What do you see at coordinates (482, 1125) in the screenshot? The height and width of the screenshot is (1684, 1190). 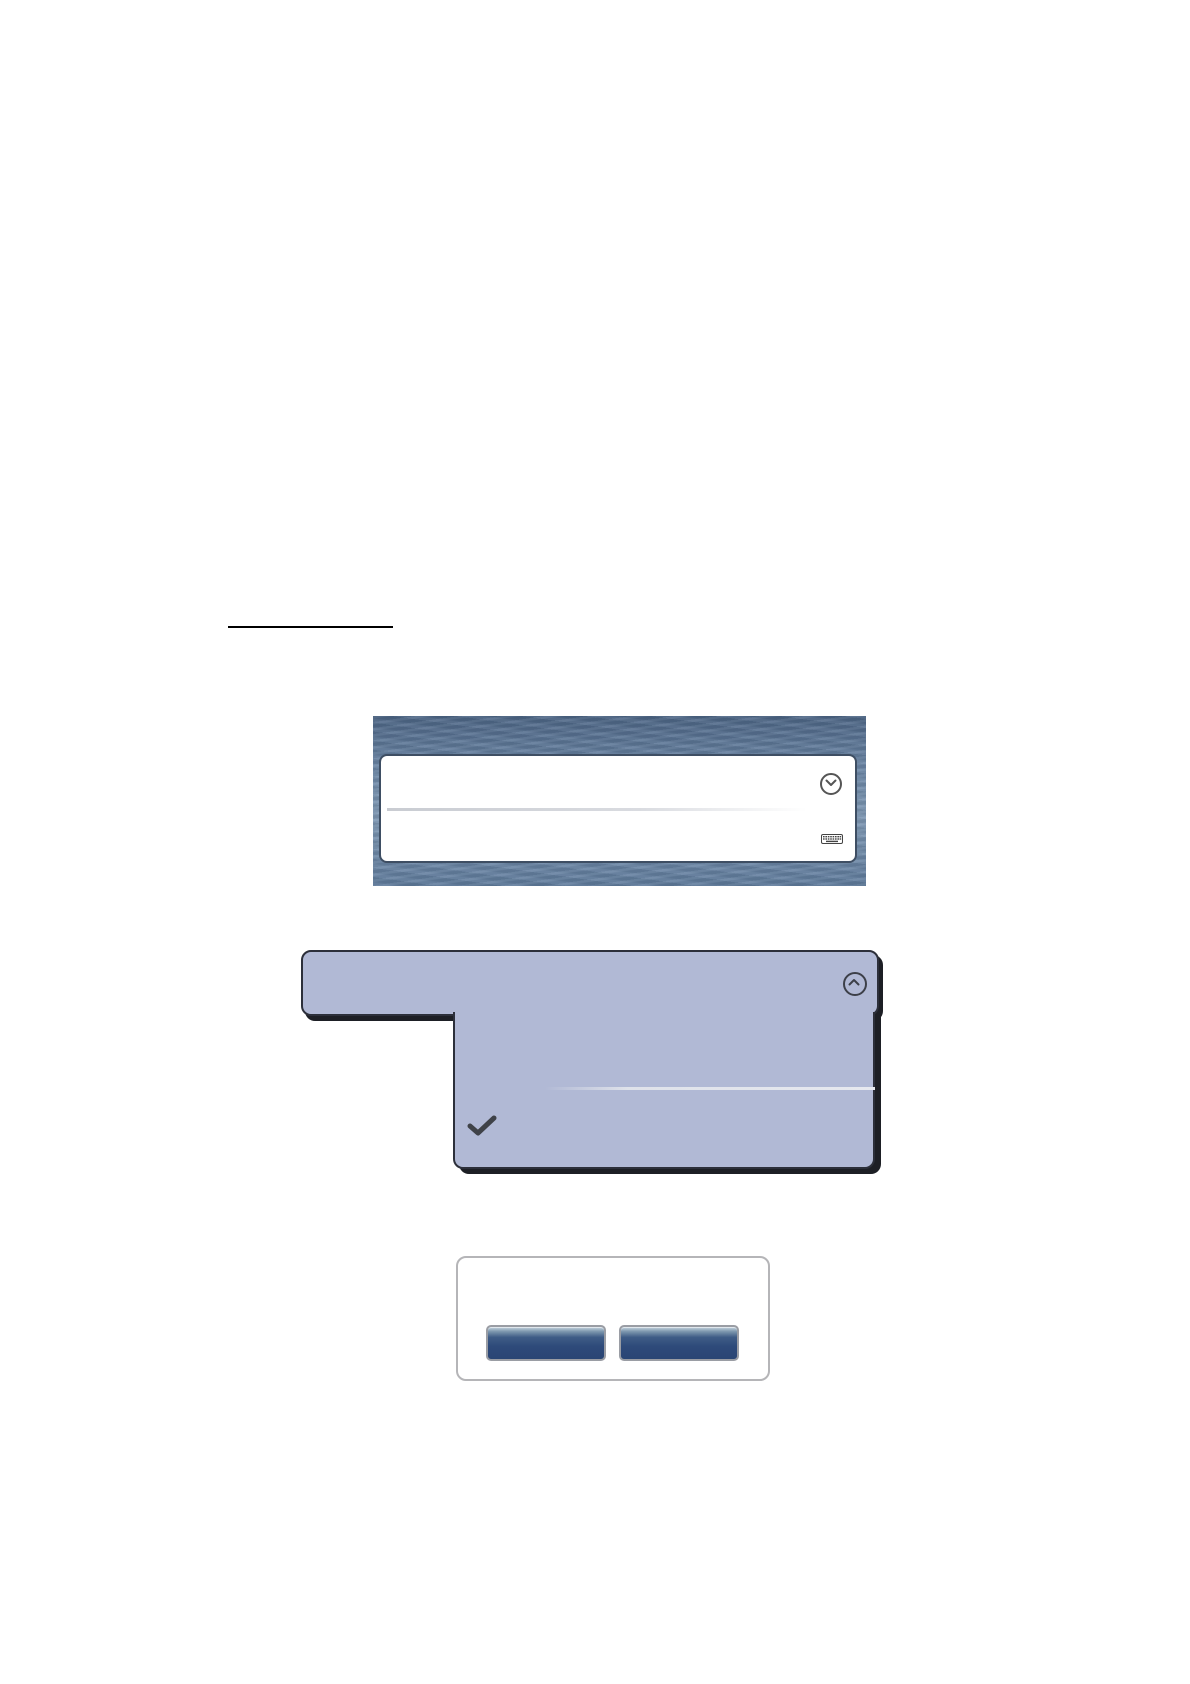 I see `checkmark-icon` at bounding box center [482, 1125].